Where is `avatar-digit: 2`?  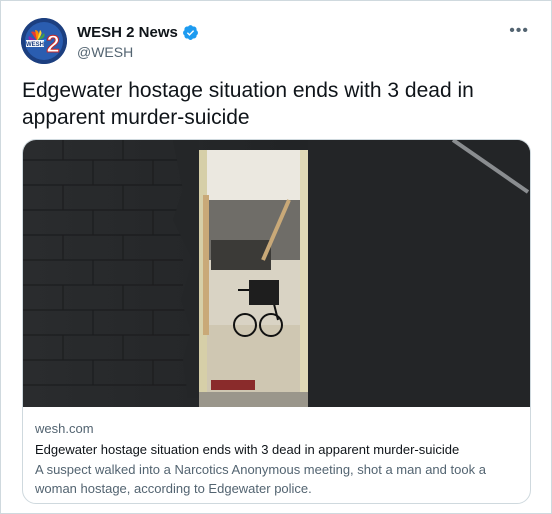 avatar-digit: 2 is located at coordinates (52, 44).